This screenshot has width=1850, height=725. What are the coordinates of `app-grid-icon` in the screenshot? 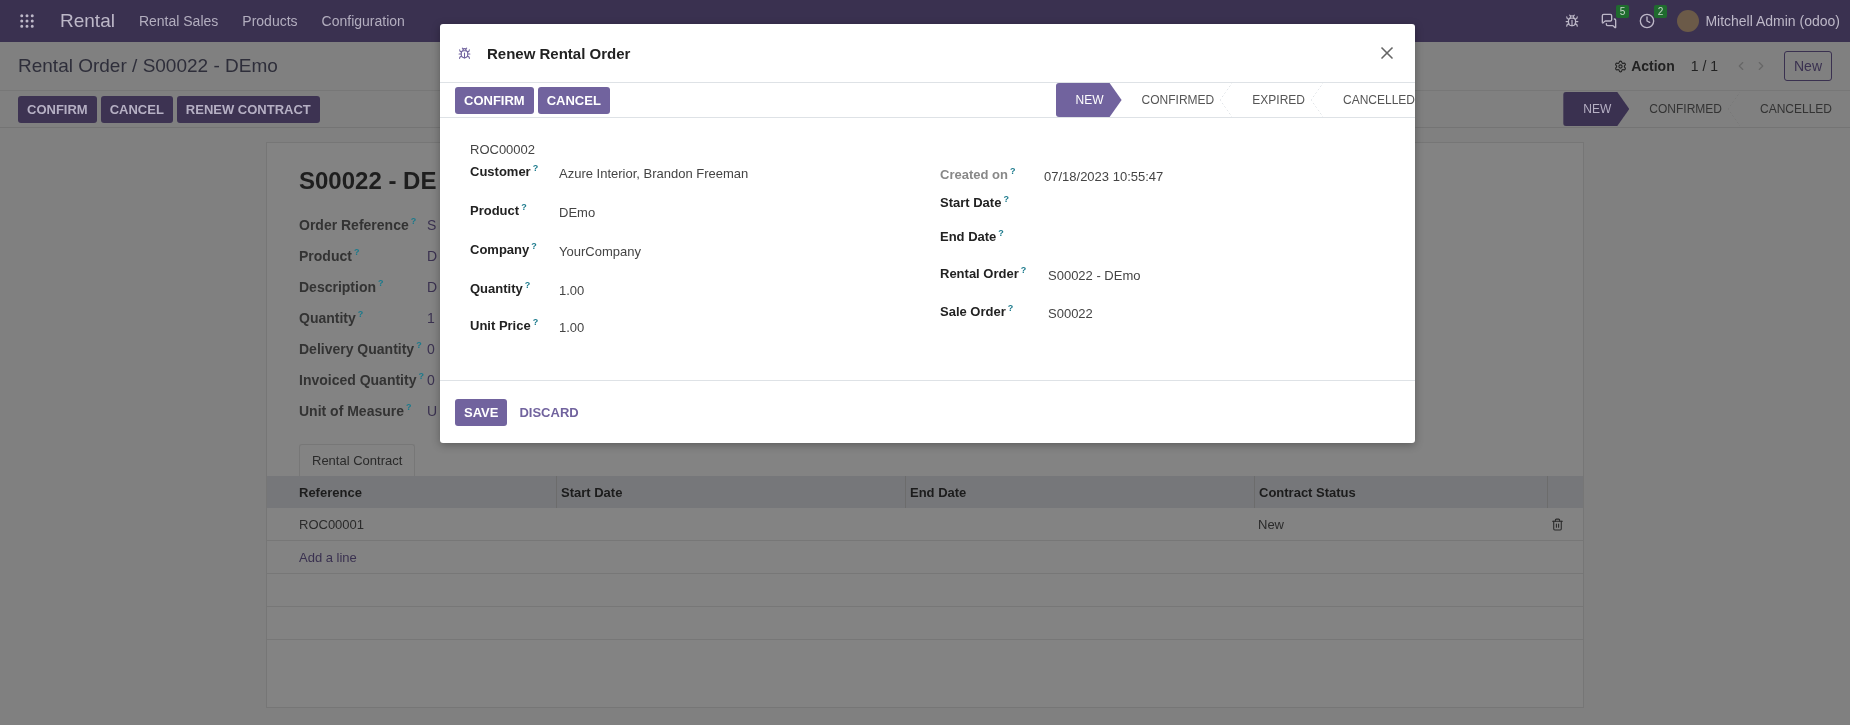 It's located at (27, 21).